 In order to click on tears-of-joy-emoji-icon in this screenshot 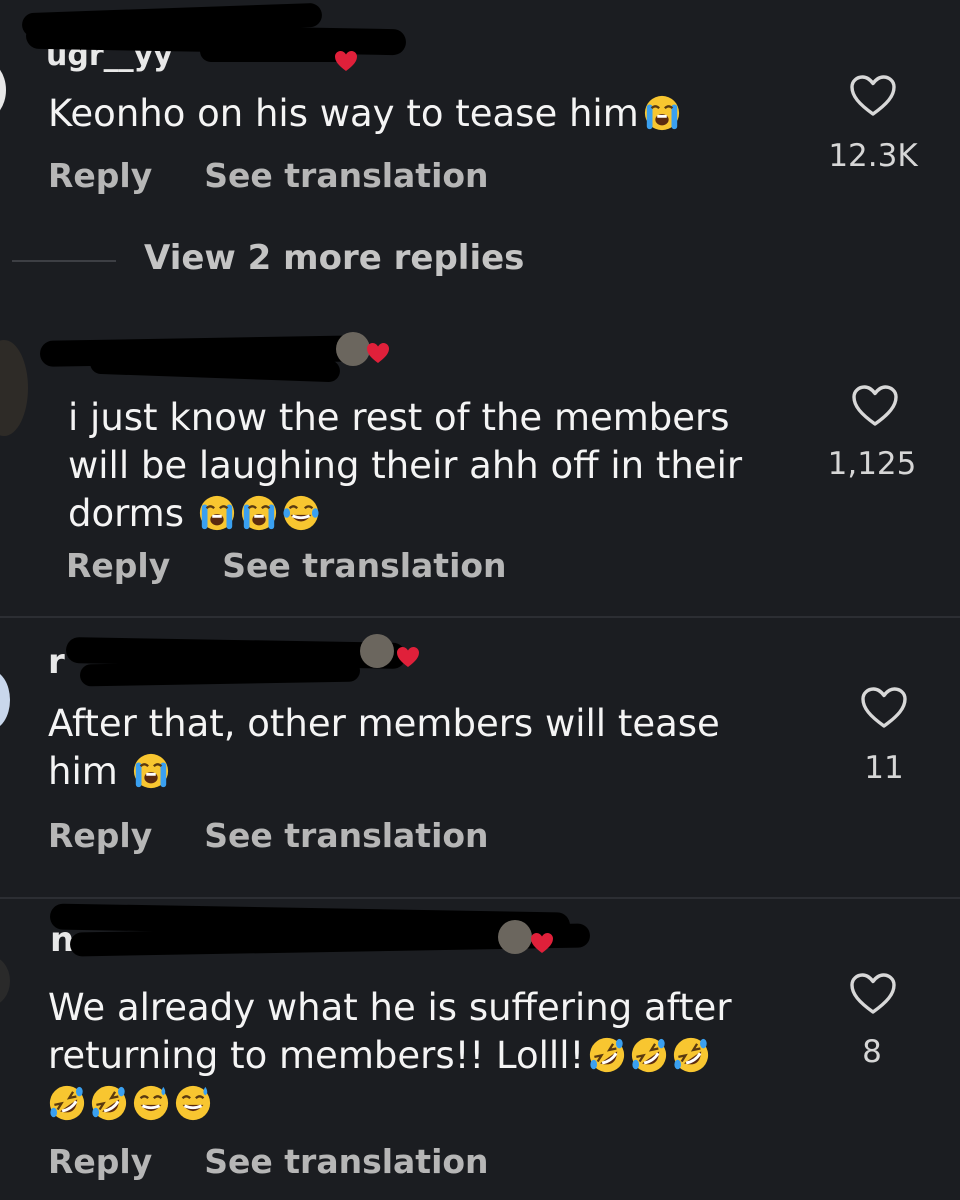, I will do `click(301, 513)`.